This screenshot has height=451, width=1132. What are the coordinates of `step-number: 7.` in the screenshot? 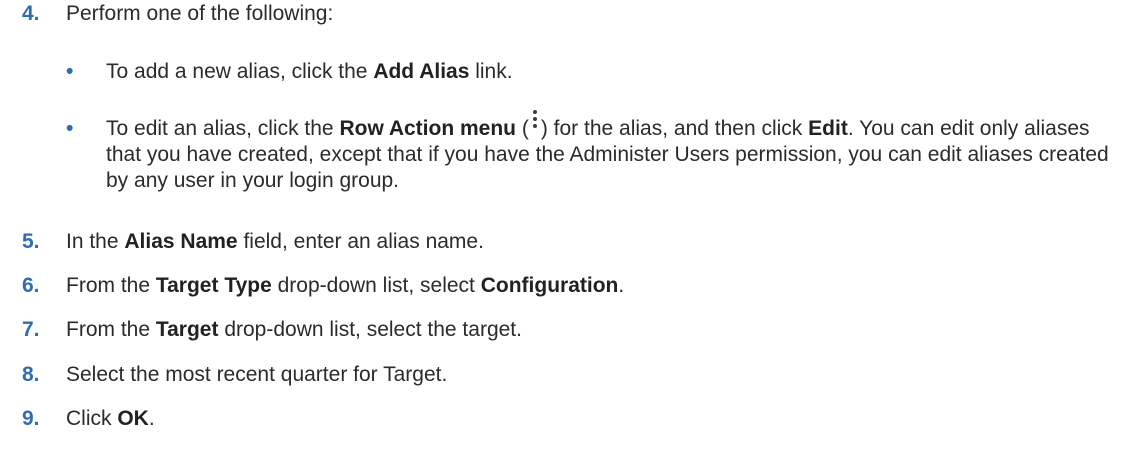 It's located at (31, 329).